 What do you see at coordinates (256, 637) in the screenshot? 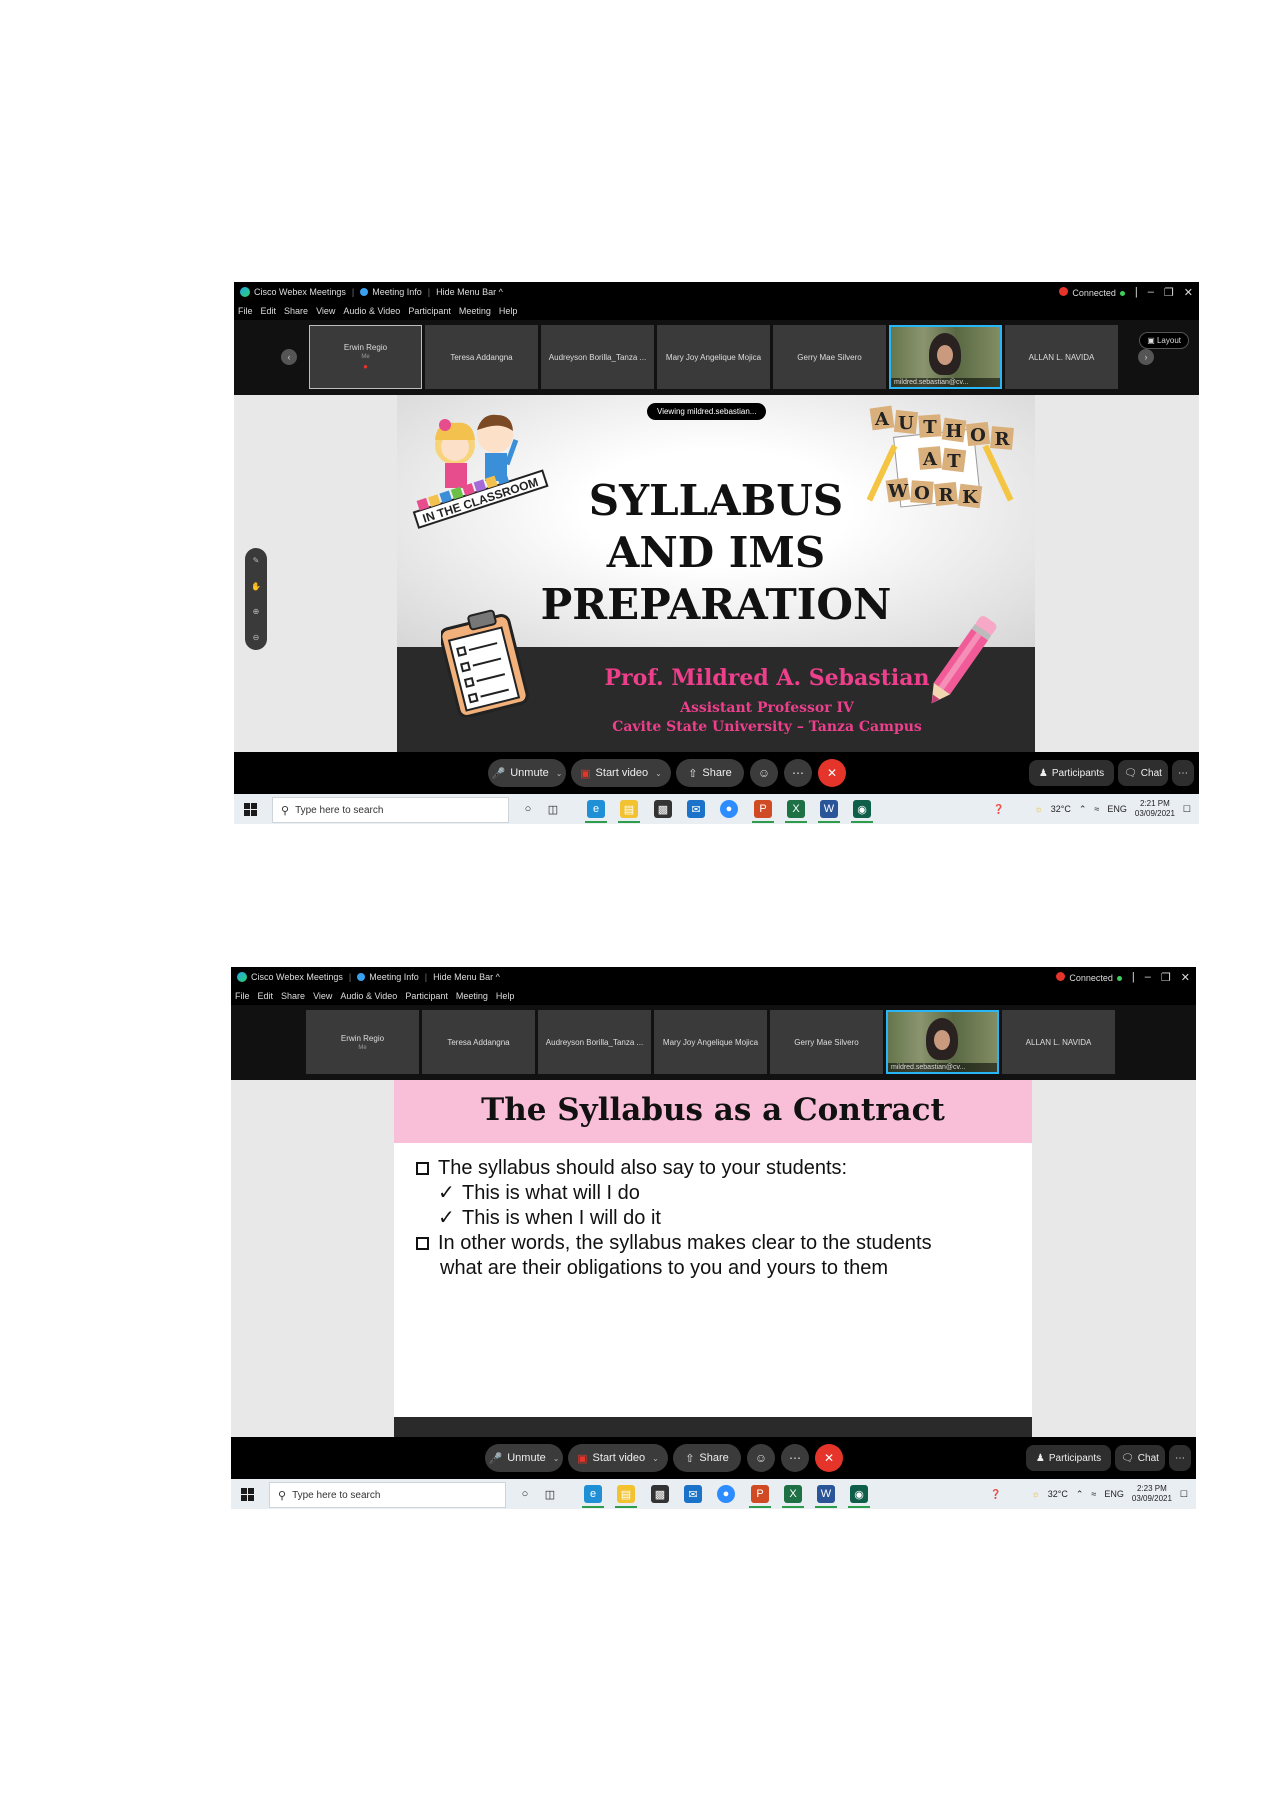
I see `zoom-out-icon: ⊖` at bounding box center [256, 637].